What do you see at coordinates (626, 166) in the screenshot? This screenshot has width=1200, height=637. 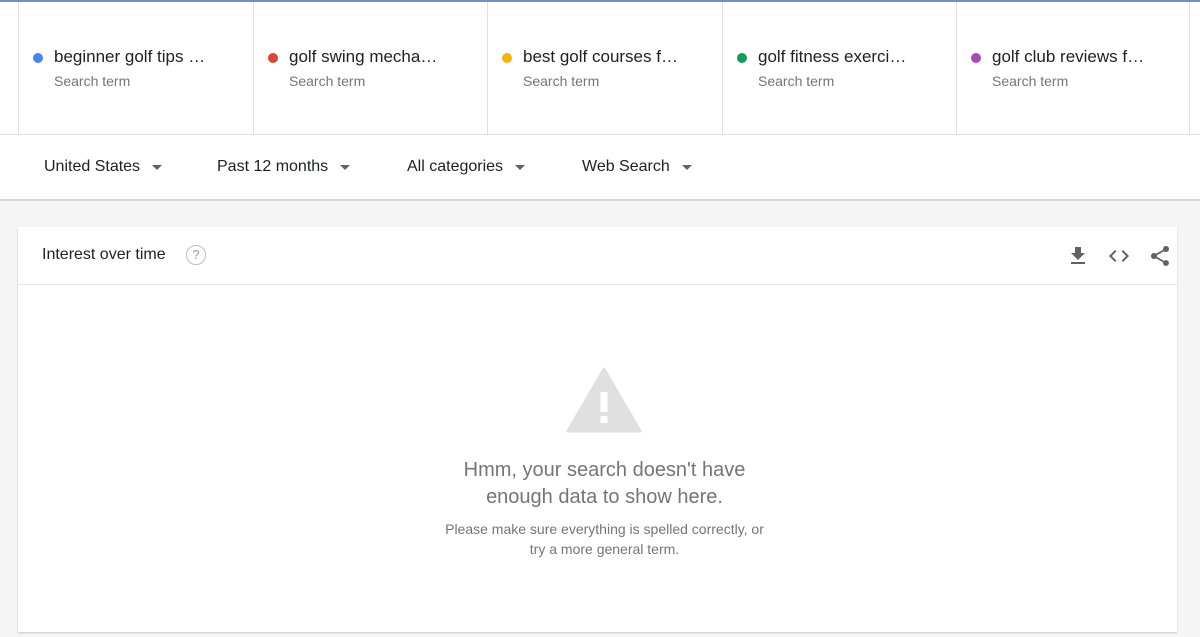 I see `search-type-dropdown-label: Web Search` at bounding box center [626, 166].